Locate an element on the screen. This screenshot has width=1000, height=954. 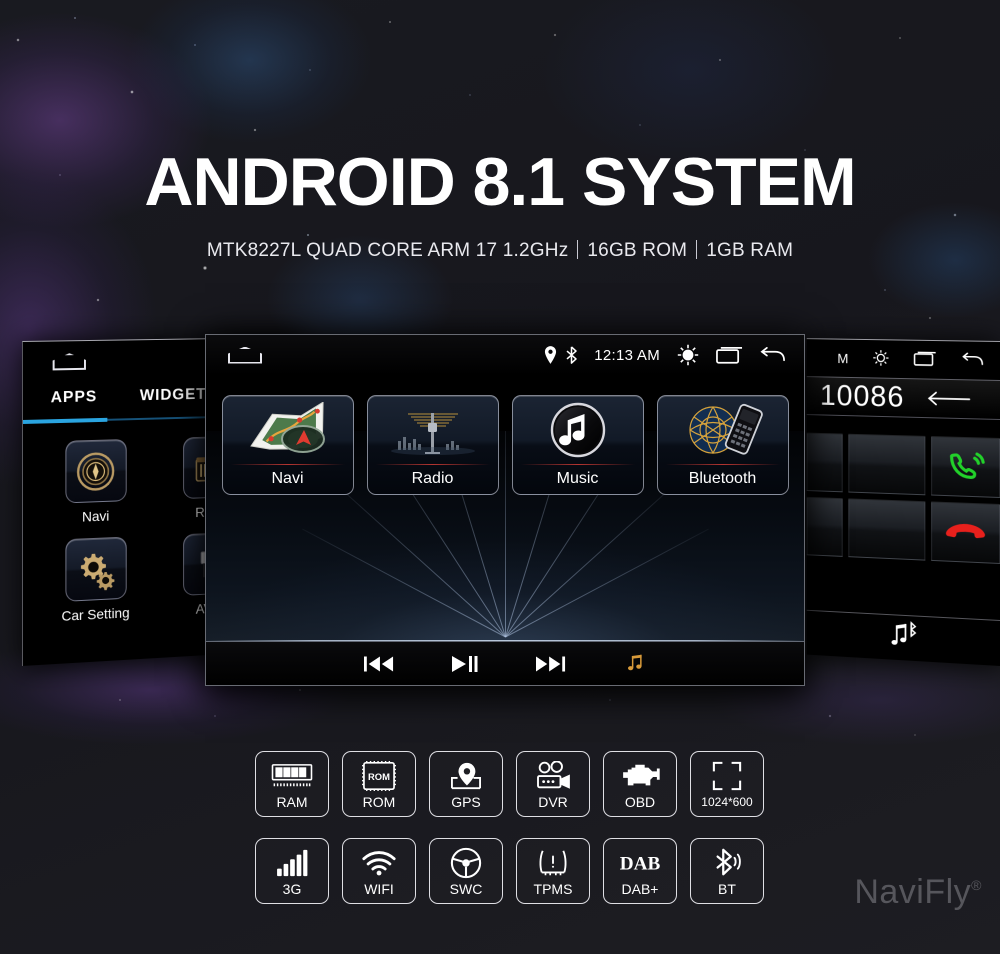
dialer-keypad is located at coordinates (903, 522).